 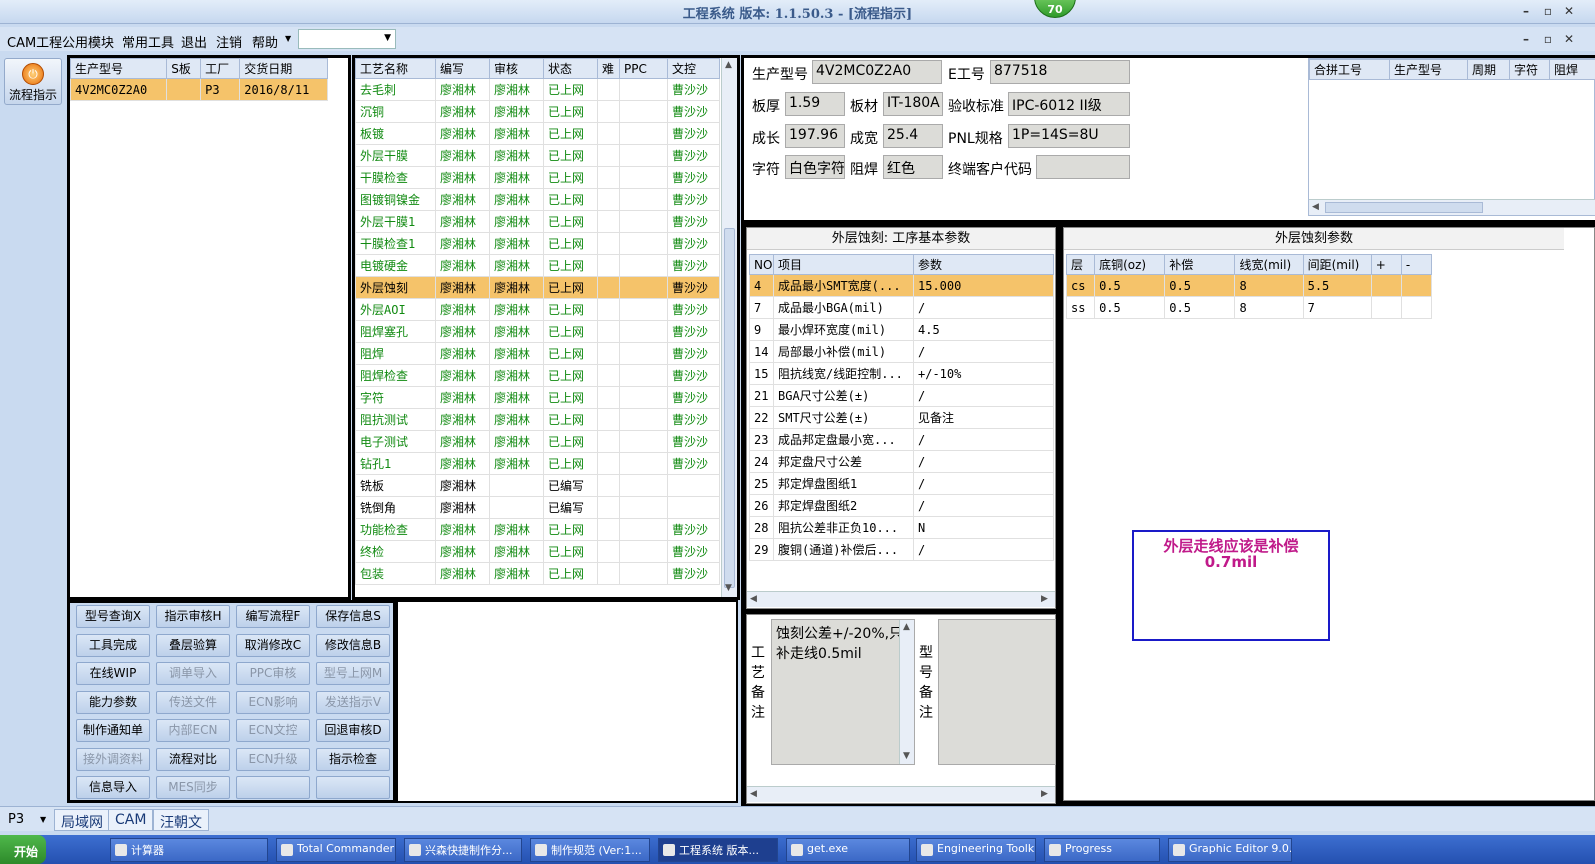 What do you see at coordinates (901, 439) in the screenshot?
I see `params-row: 23 成品邦定盘最小宽... /` at bounding box center [901, 439].